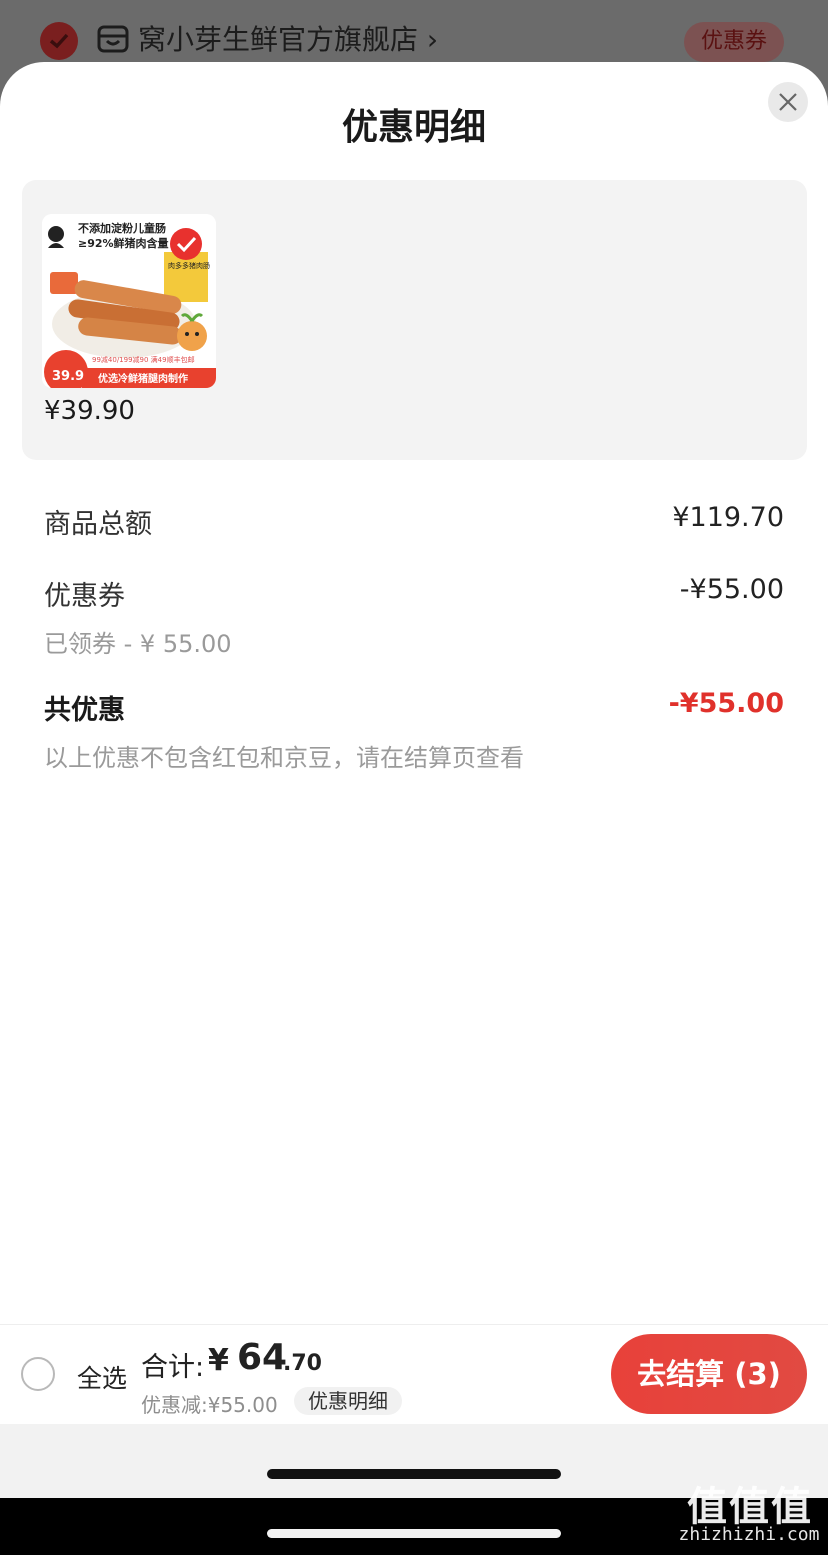 The image size is (828, 1555). I want to click on product-image-promo: 99减40/199减90 满49顺丰包邮, so click(143, 359).